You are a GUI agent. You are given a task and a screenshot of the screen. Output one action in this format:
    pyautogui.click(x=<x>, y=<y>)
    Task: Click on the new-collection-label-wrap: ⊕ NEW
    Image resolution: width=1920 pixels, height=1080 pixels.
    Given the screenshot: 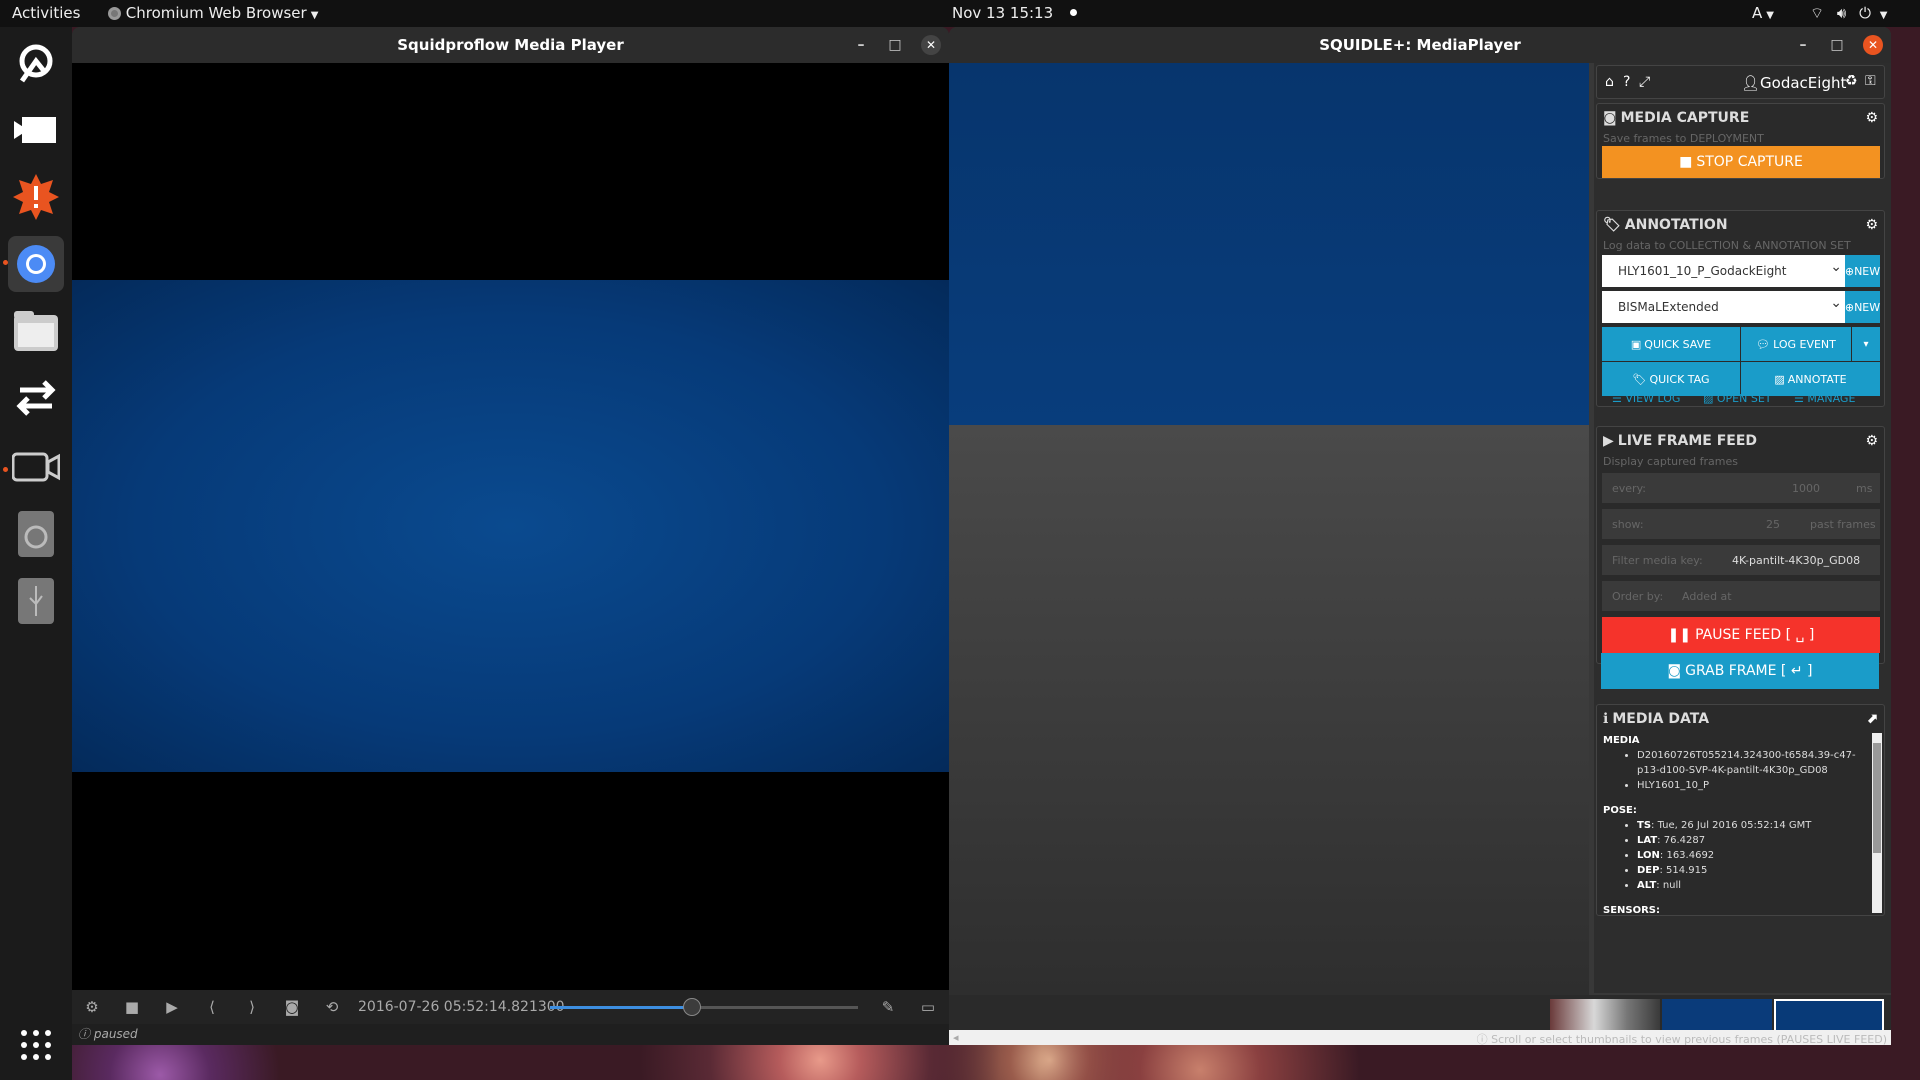 What is the action you would take?
    pyautogui.click(x=1862, y=271)
    